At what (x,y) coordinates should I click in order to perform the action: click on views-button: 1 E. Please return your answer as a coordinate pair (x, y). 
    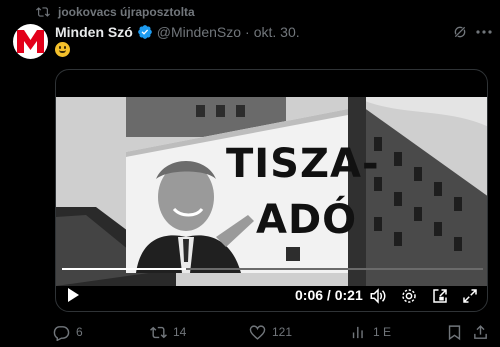
    Looking at the image, I should click on (370, 332).